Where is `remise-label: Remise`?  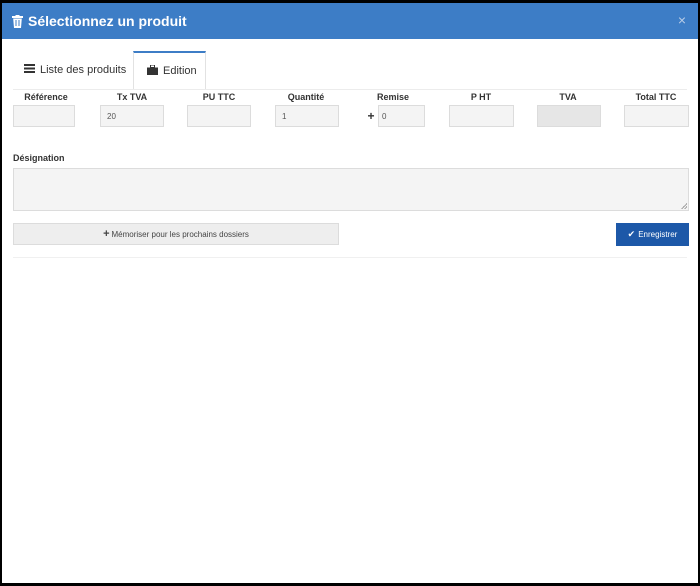 remise-label: Remise is located at coordinates (393, 97).